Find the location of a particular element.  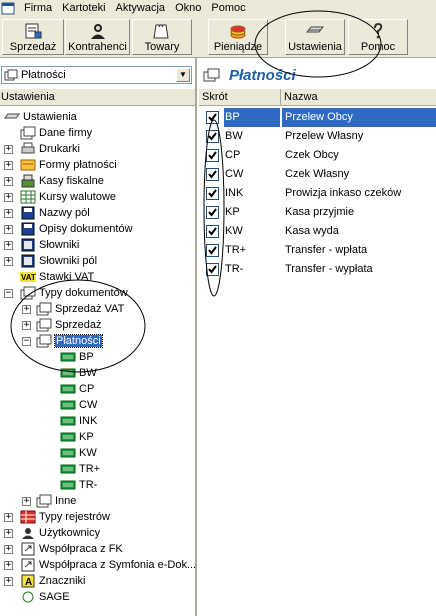

tree-node: KW is located at coordinates (78, 453).